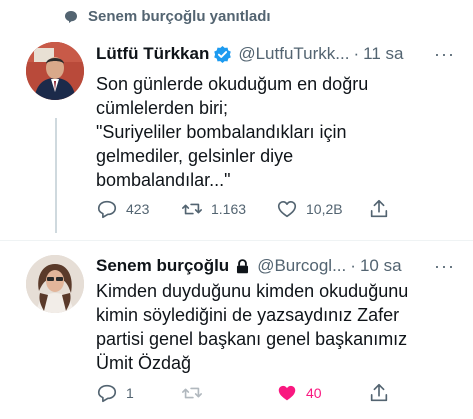  I want to click on reply-context: Senem burçoğlu yanıtladı, so click(167, 16).